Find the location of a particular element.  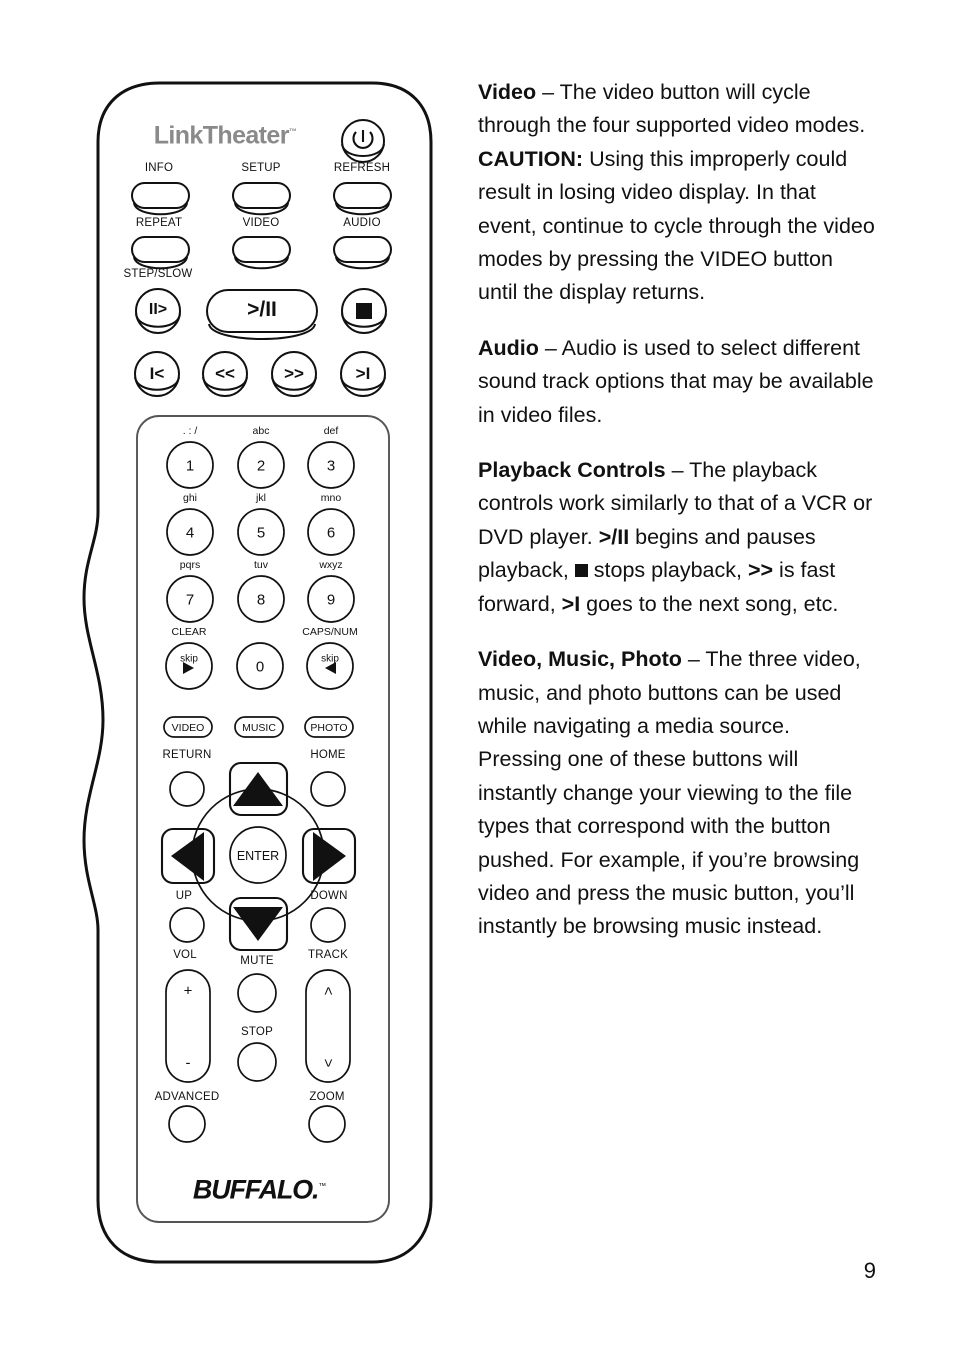

keypad-hint-2: abc is located at coordinates (261, 431).